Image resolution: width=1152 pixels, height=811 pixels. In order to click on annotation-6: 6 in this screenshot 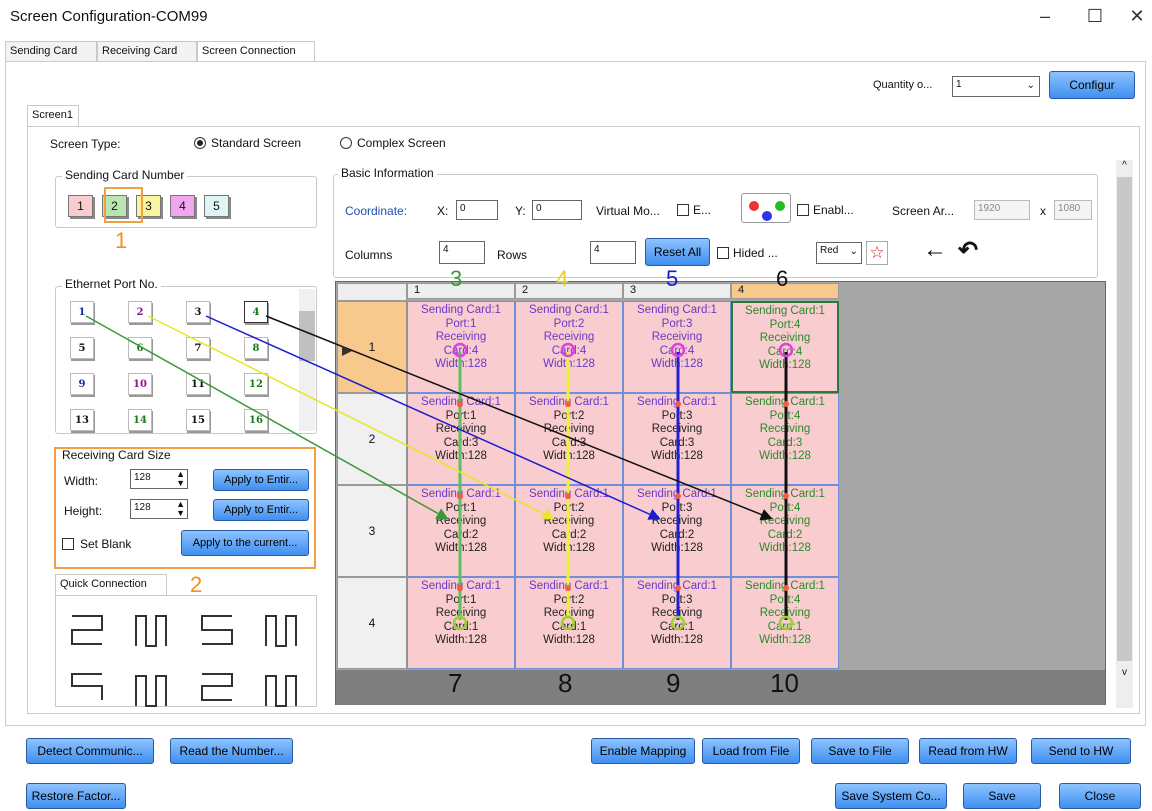, I will do `click(782, 278)`.